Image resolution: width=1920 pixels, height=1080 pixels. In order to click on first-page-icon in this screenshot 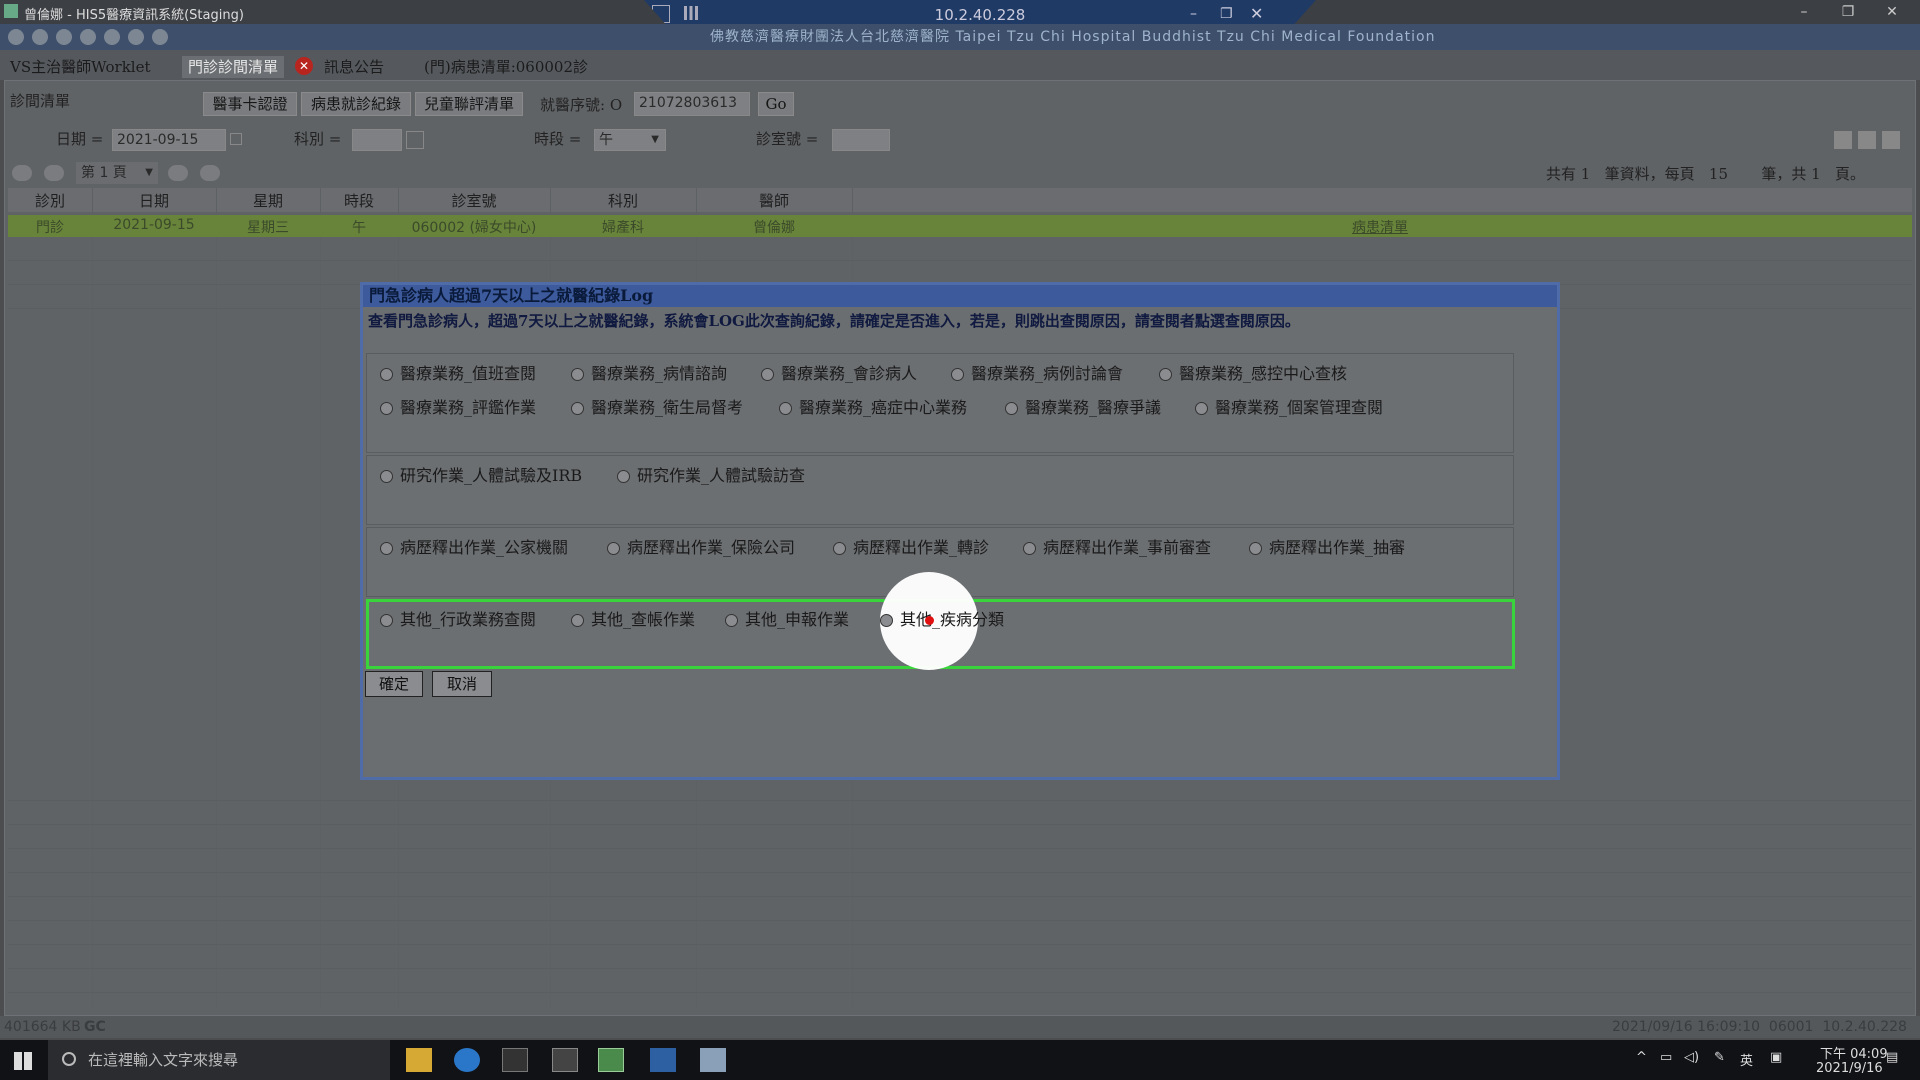, I will do `click(22, 173)`.